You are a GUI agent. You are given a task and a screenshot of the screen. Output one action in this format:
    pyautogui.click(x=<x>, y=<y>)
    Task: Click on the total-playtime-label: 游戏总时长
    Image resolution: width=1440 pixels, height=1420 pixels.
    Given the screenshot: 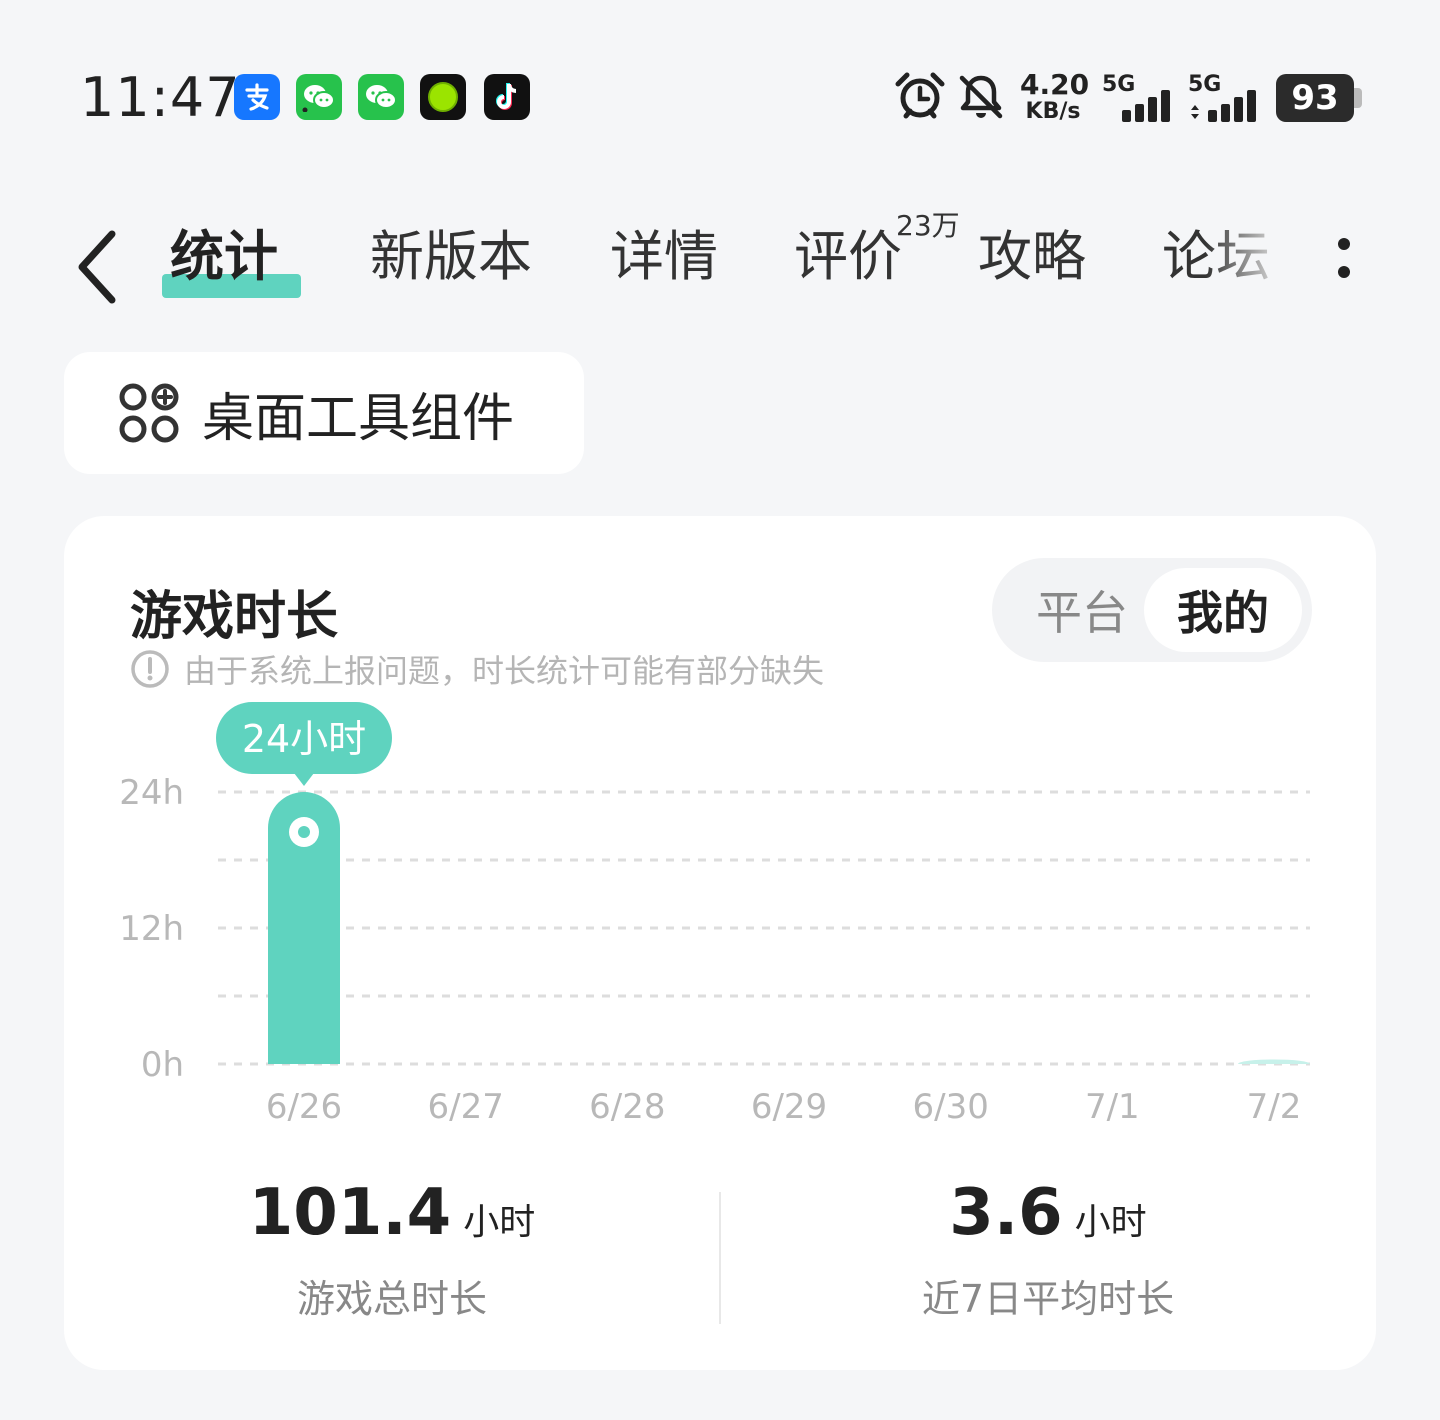 What is the action you would take?
    pyautogui.click(x=391, y=1299)
    